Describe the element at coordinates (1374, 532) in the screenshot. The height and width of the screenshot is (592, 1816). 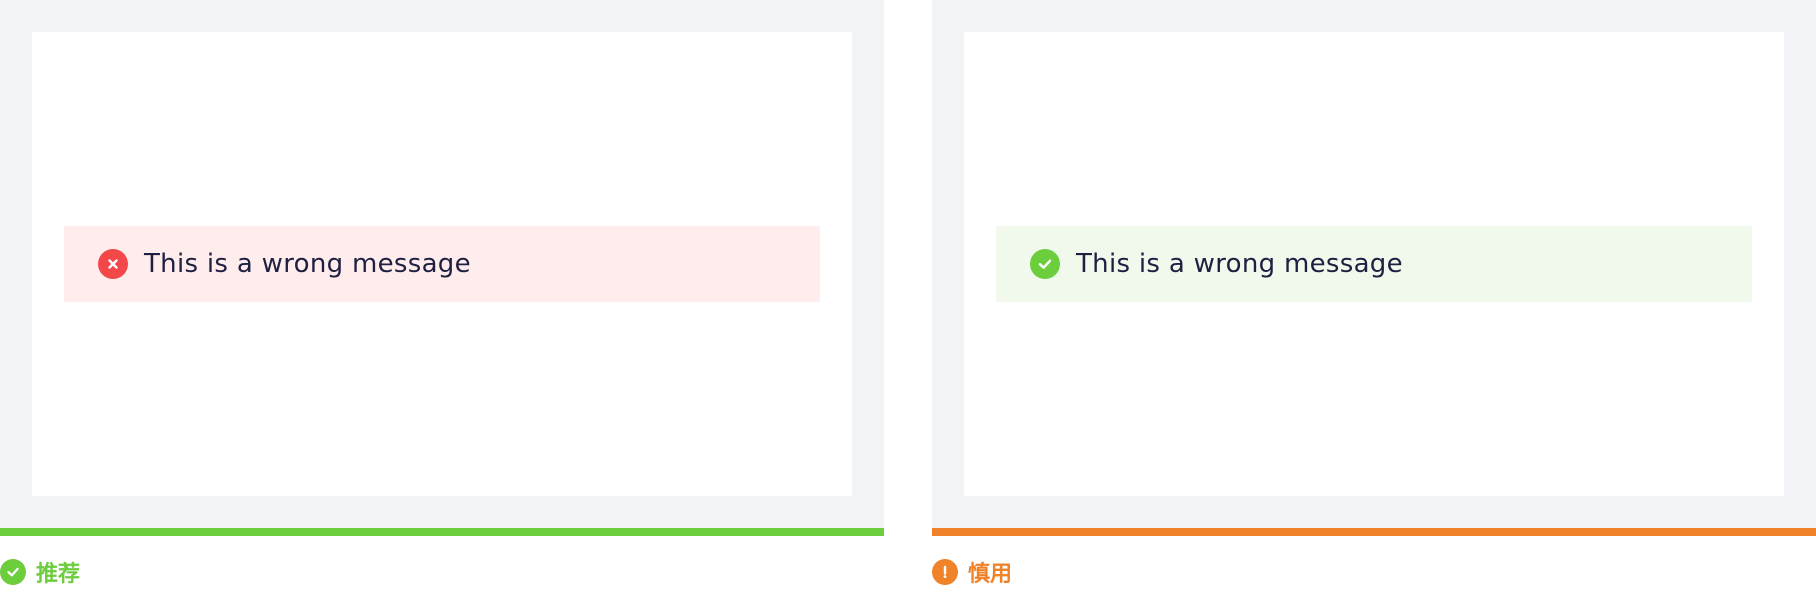
I see `caution-bar` at that location.